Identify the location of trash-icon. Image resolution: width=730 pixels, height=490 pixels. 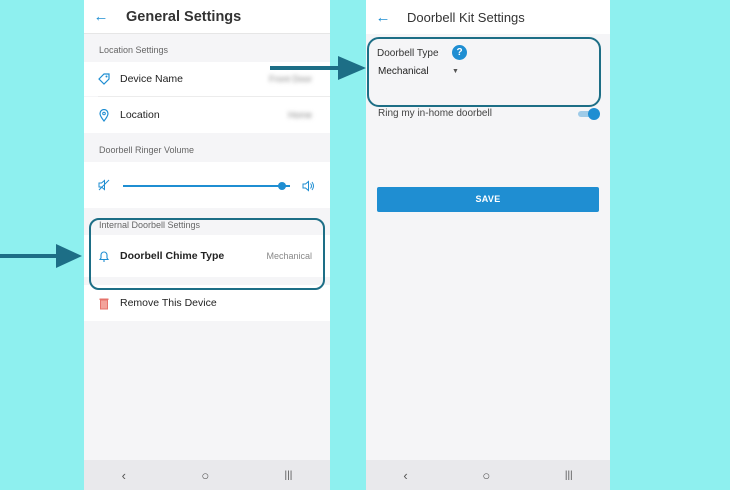
(109, 303).